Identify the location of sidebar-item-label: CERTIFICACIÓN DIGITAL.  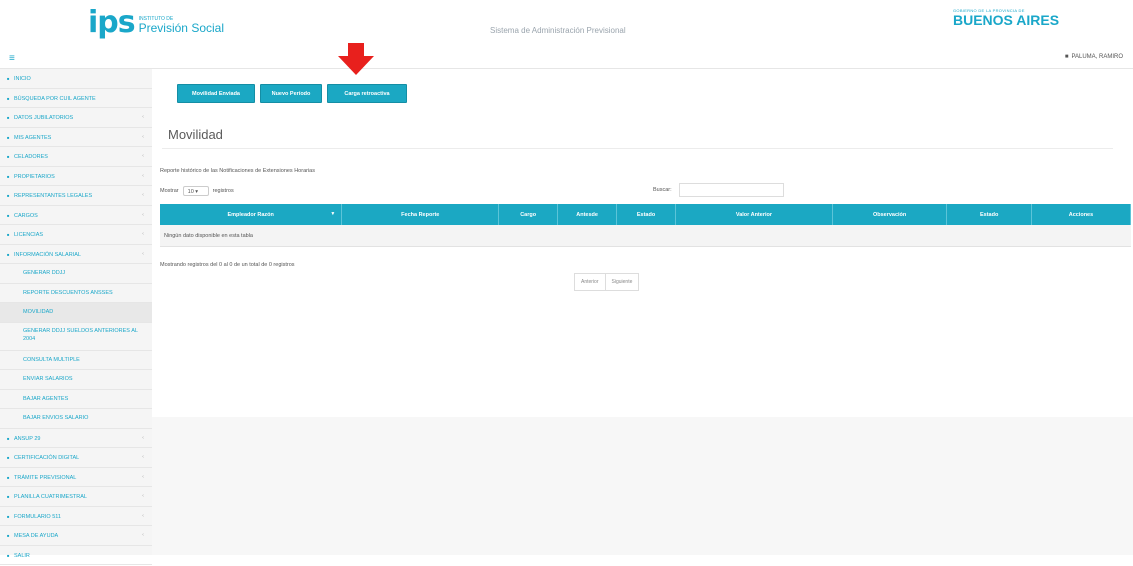
(47, 458).